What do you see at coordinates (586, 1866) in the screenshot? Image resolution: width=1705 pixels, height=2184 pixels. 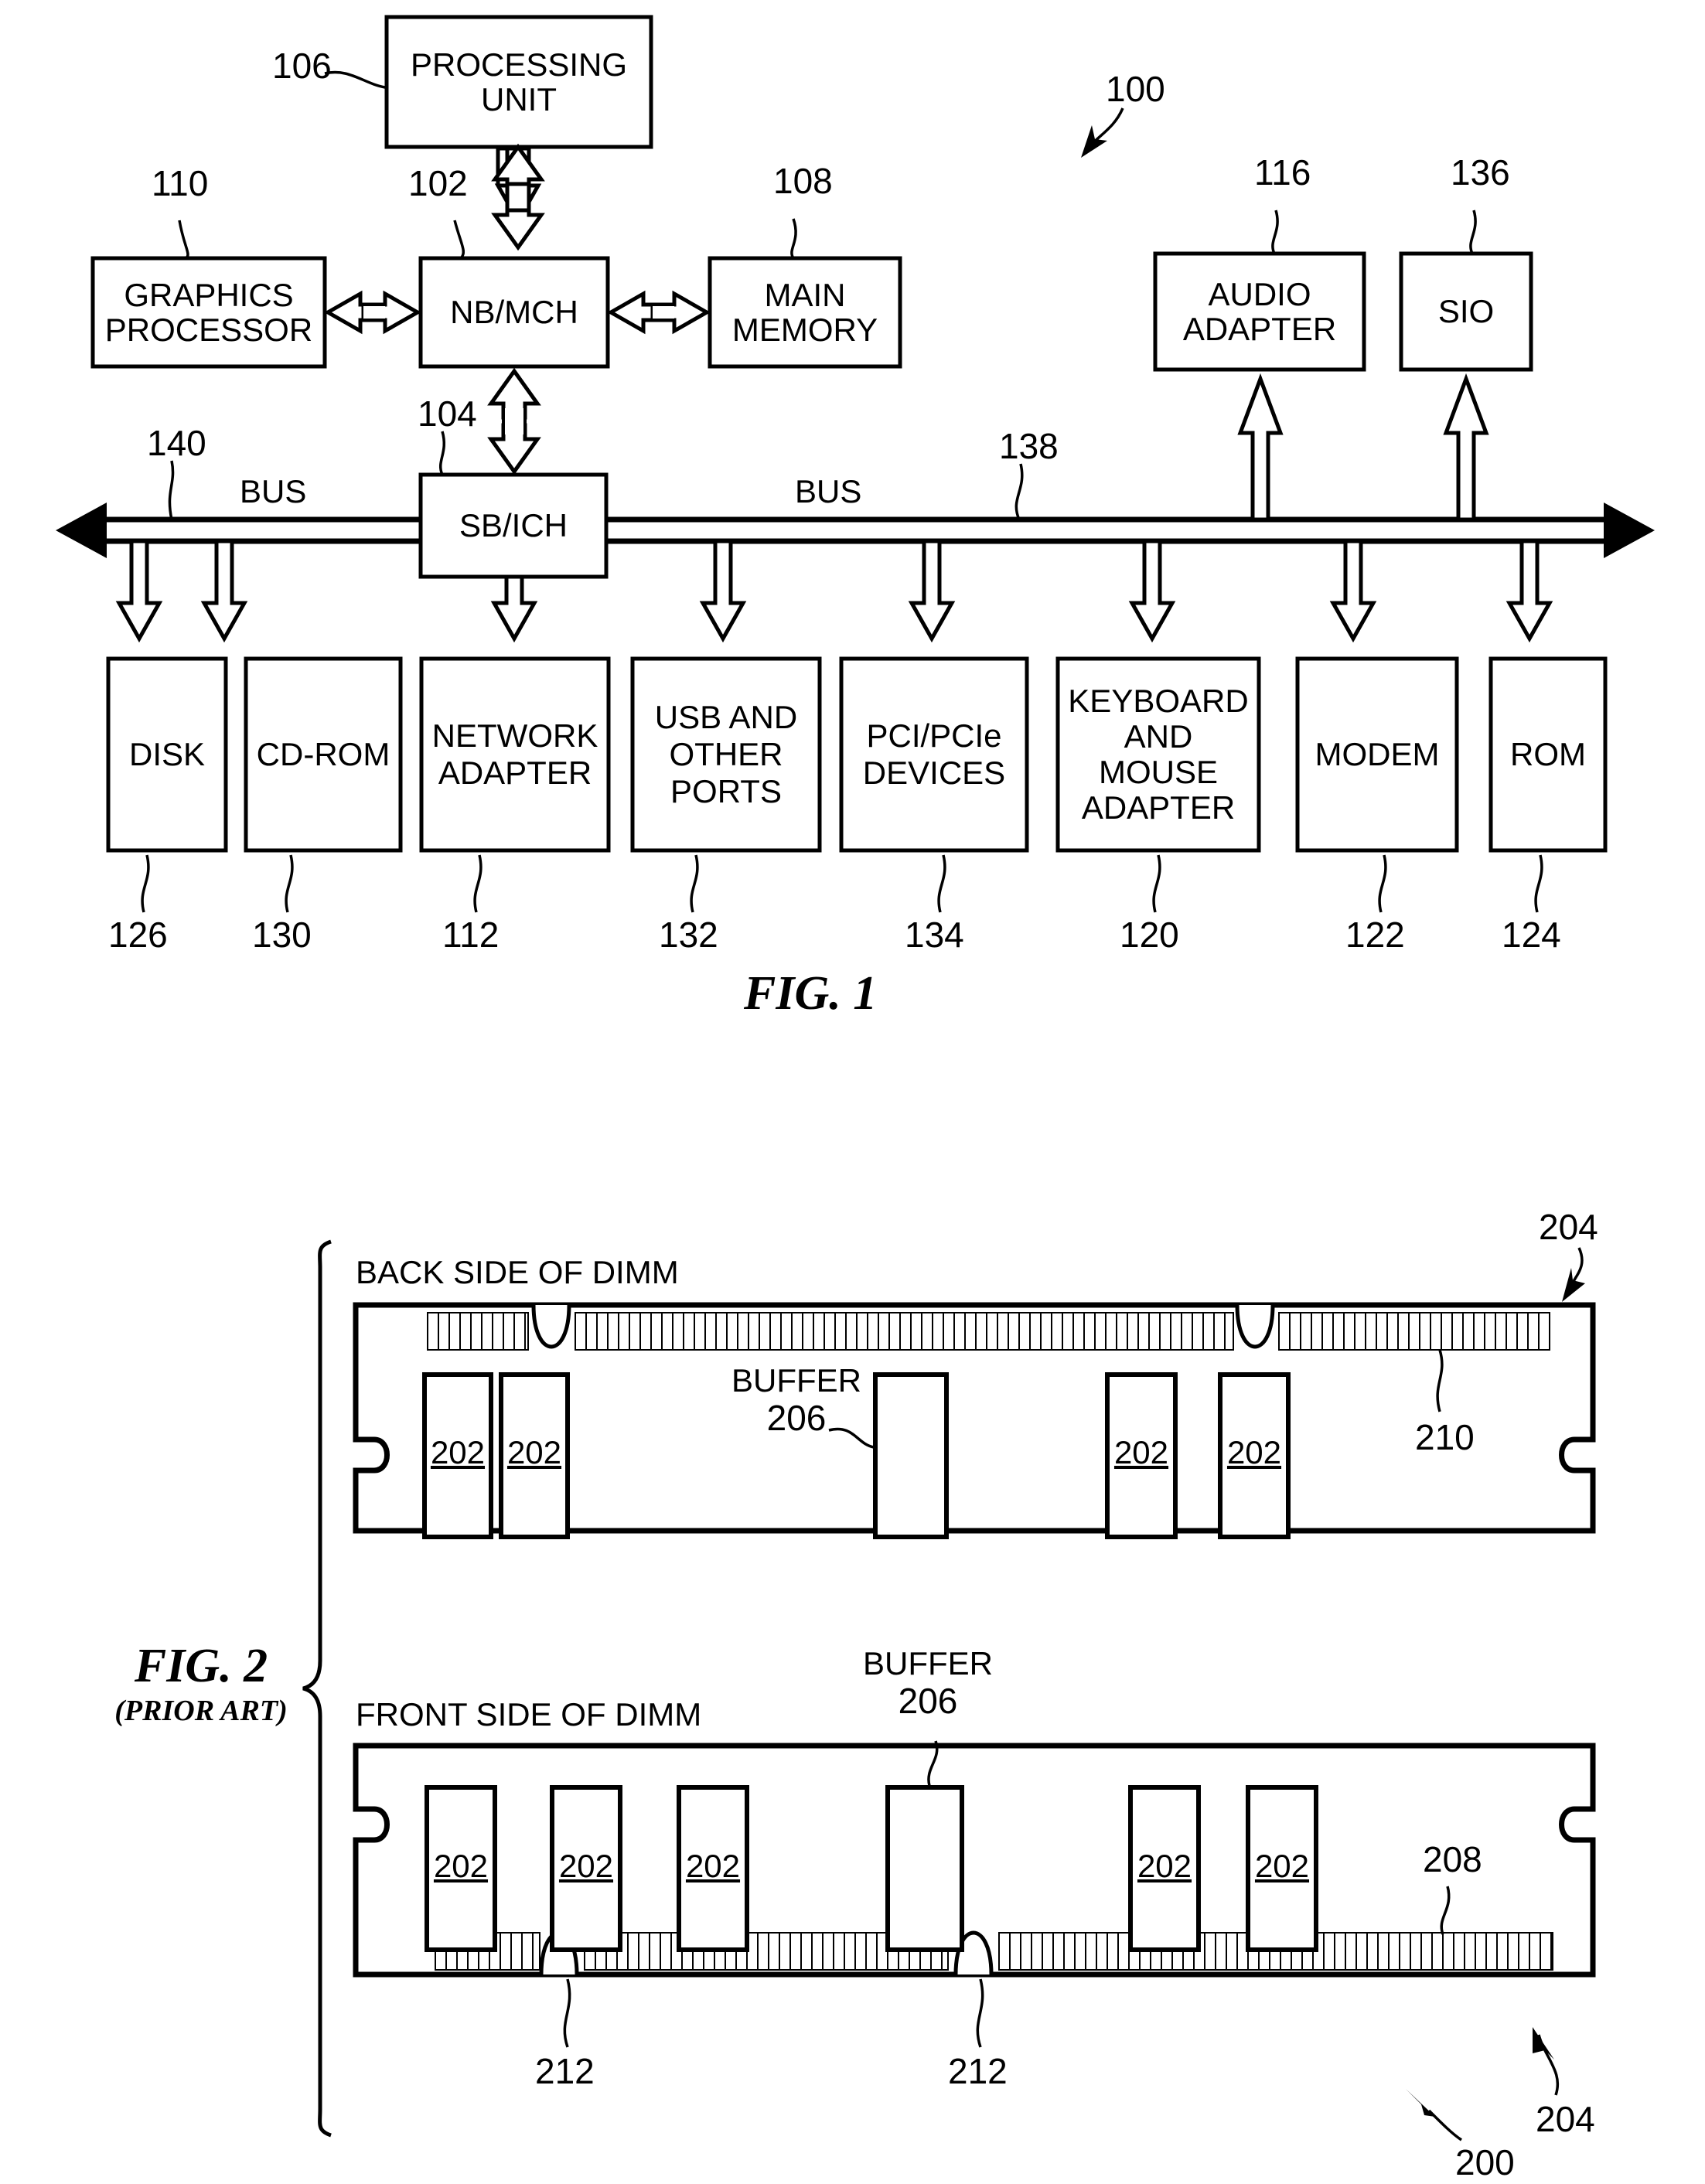 I see `chip-label-front-2: 202` at bounding box center [586, 1866].